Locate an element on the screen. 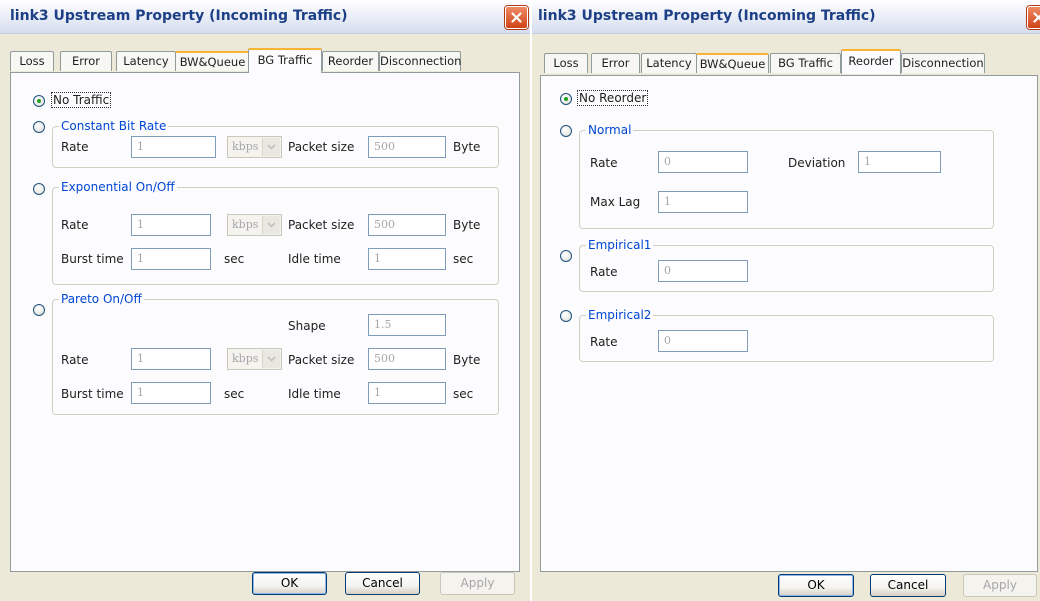 This screenshot has width=1040, height=601. empirical1-rate-label: Rate is located at coordinates (604, 272).